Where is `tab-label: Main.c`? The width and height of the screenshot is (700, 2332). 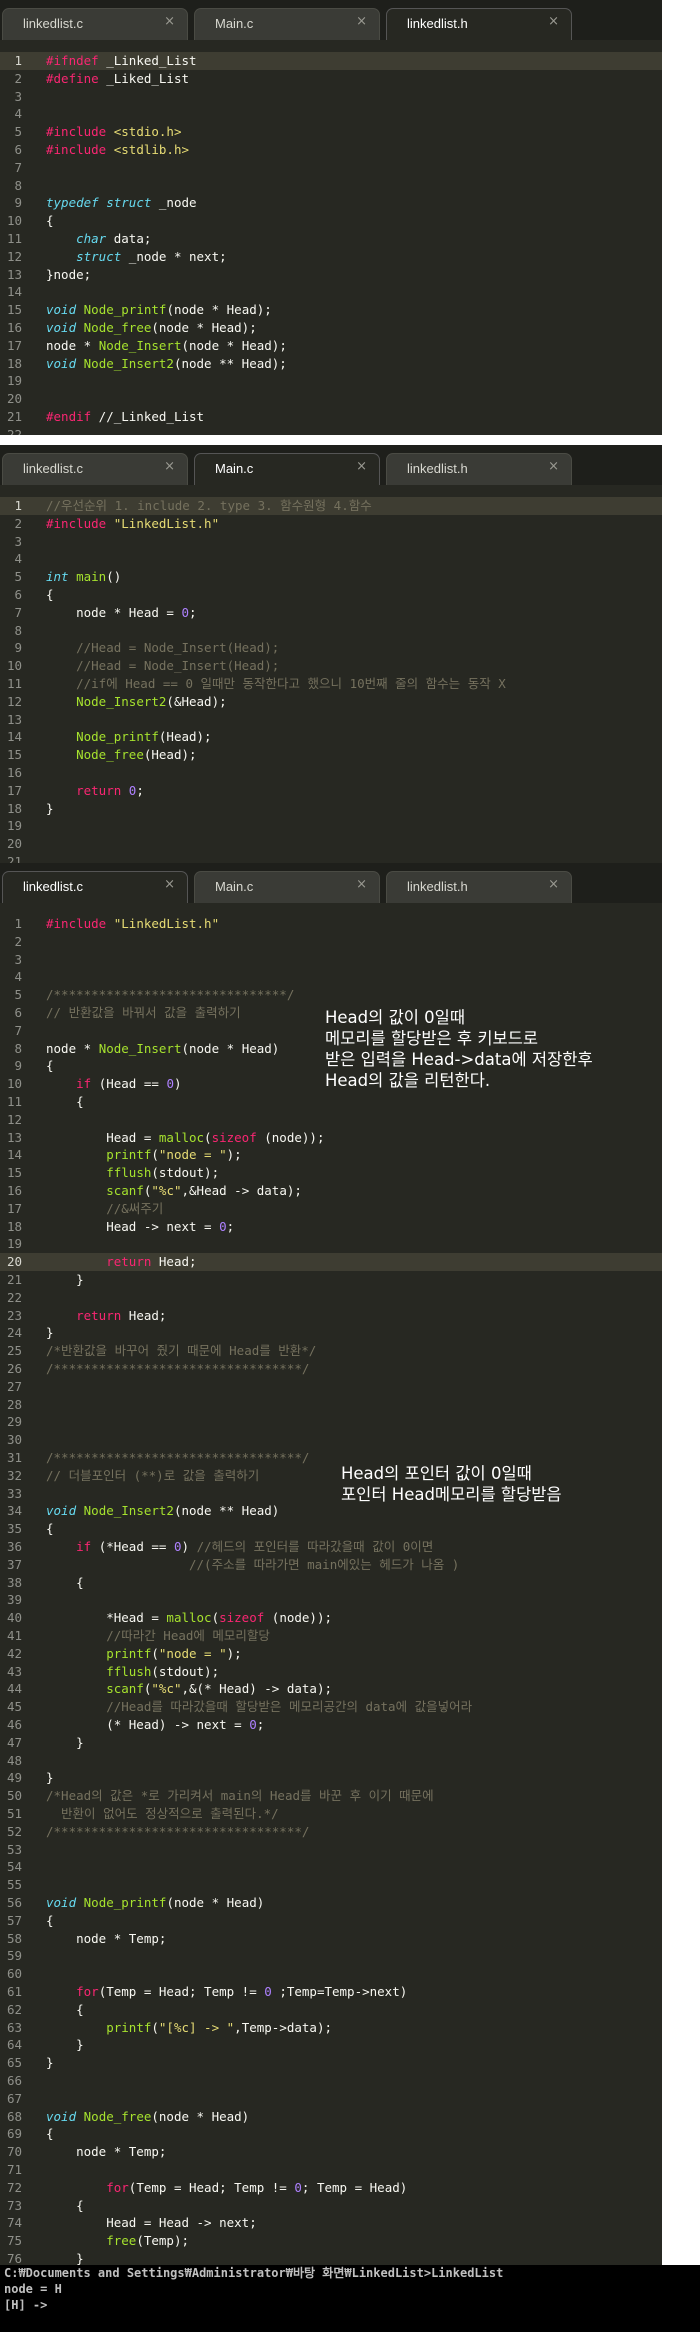
tab-label: Main.c is located at coordinates (234, 886).